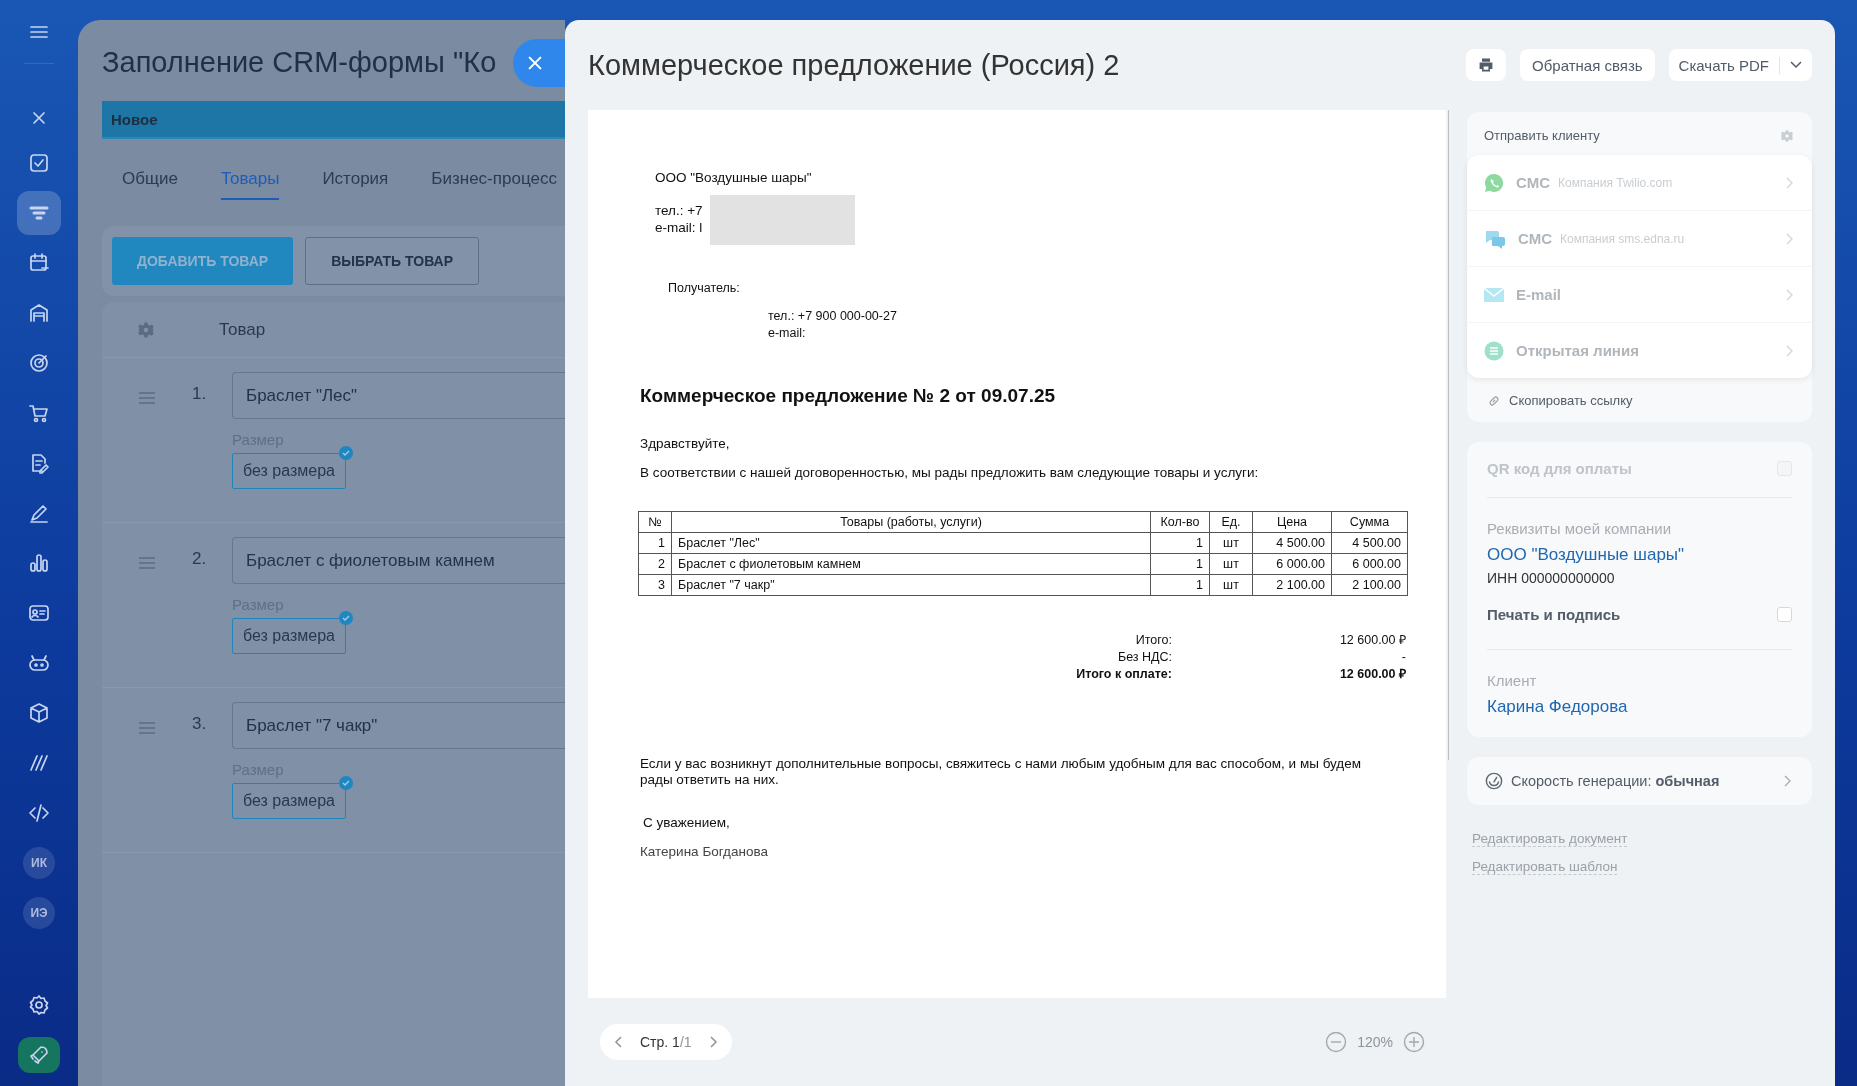 The image size is (1857, 1086). Describe the element at coordinates (1554, 614) in the screenshot. I see `option-label: Печать и подпись` at that location.